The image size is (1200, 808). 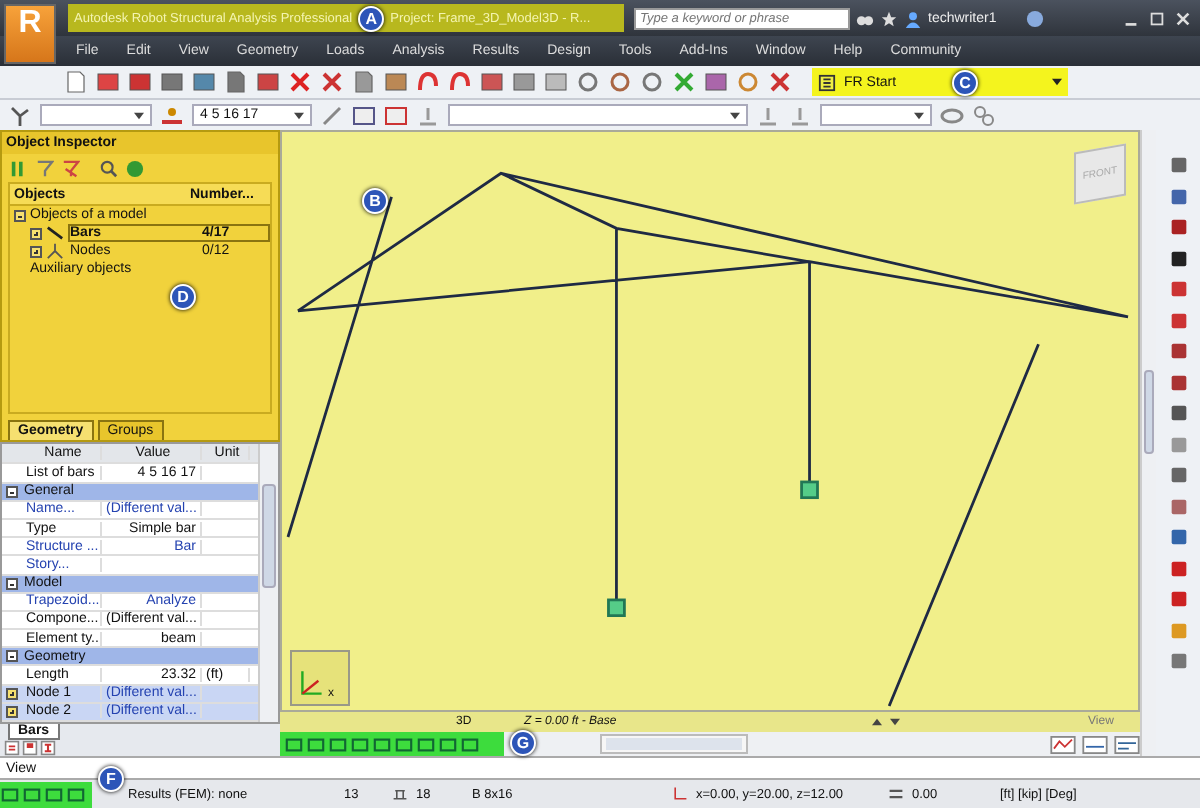 What do you see at coordinates (312, 684) in the screenshot?
I see `axis-icon` at bounding box center [312, 684].